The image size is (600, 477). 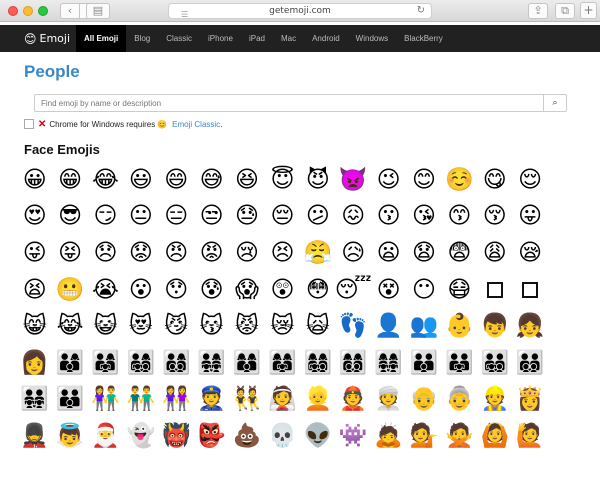 What do you see at coordinates (282, 180) in the screenshot?
I see `emoji-item: 😇` at bounding box center [282, 180].